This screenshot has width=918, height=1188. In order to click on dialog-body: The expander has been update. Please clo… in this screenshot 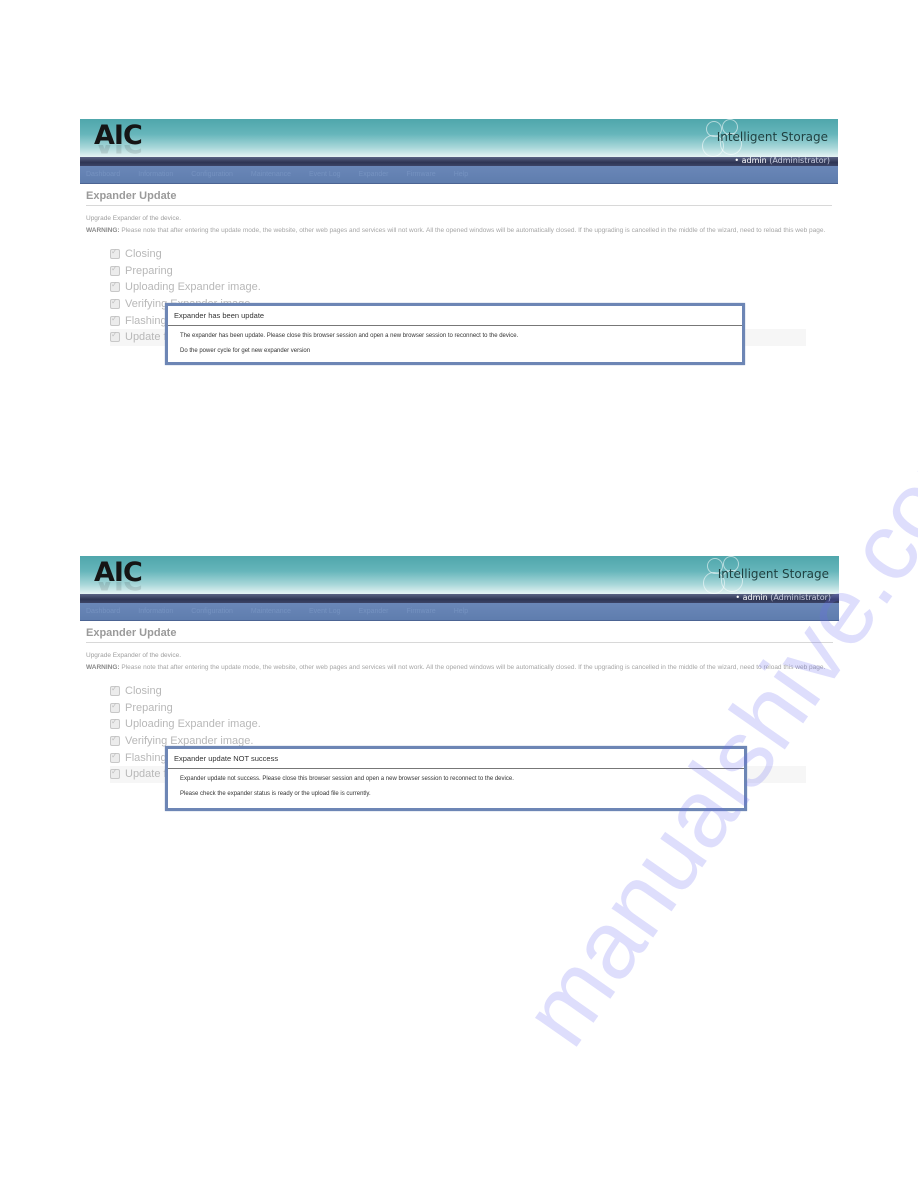, I will do `click(455, 342)`.